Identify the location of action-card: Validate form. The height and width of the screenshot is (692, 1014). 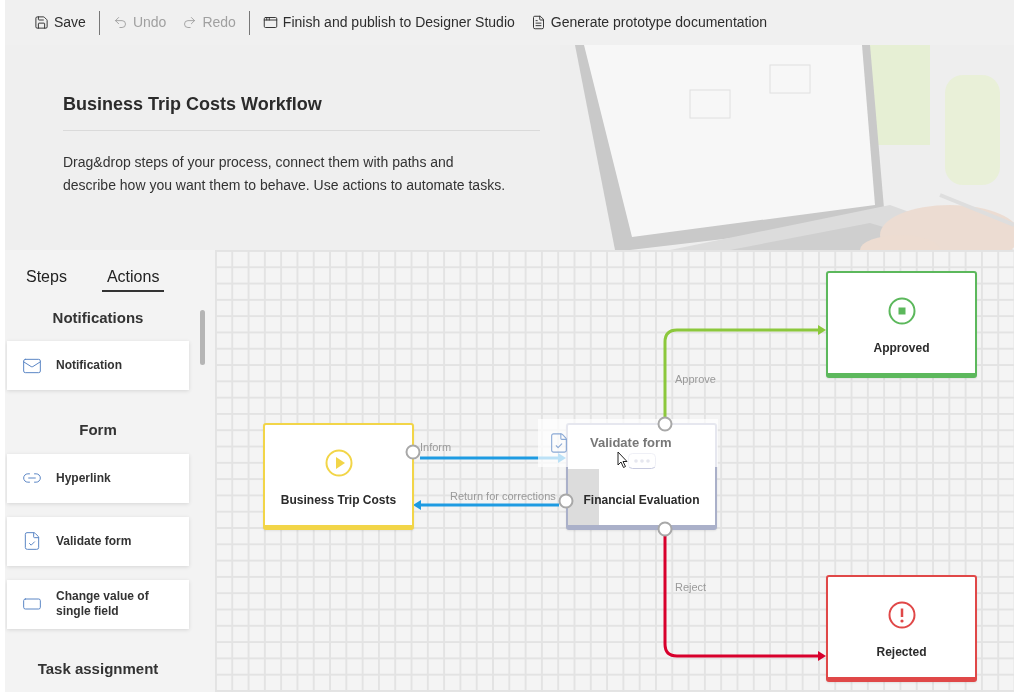
(98, 541).